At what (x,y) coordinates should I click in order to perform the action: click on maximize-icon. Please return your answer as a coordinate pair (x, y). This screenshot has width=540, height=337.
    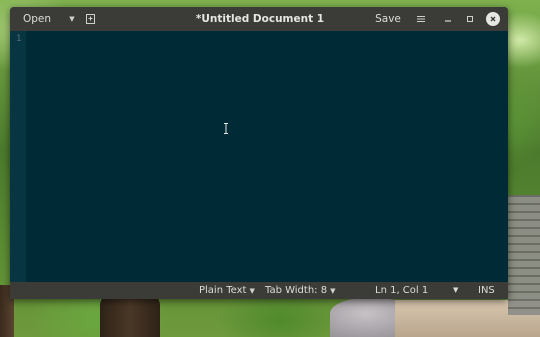
    Looking at the image, I should click on (470, 19).